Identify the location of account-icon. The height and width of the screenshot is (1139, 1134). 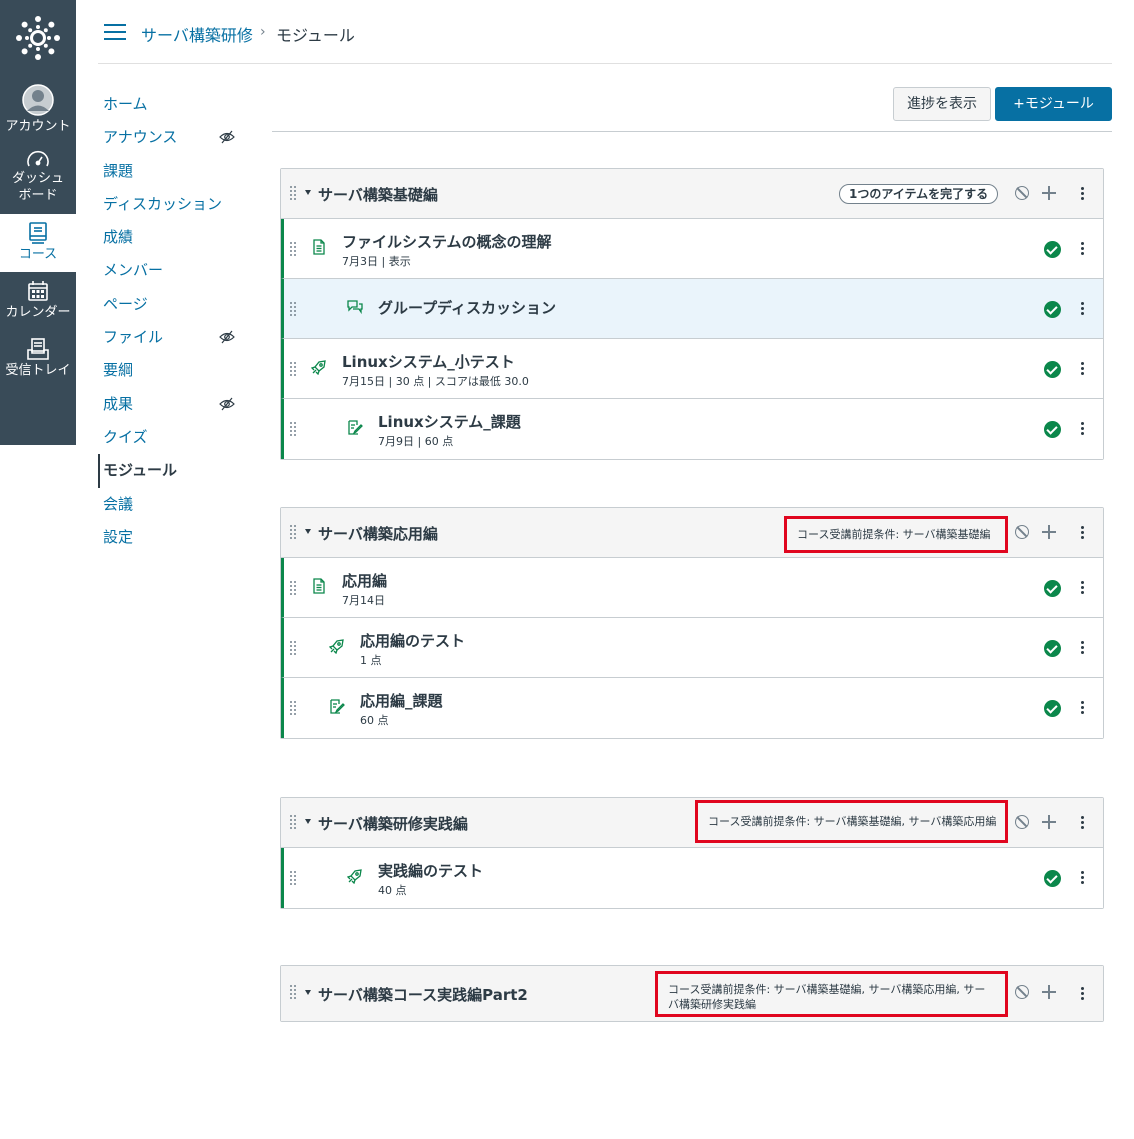
(38, 100).